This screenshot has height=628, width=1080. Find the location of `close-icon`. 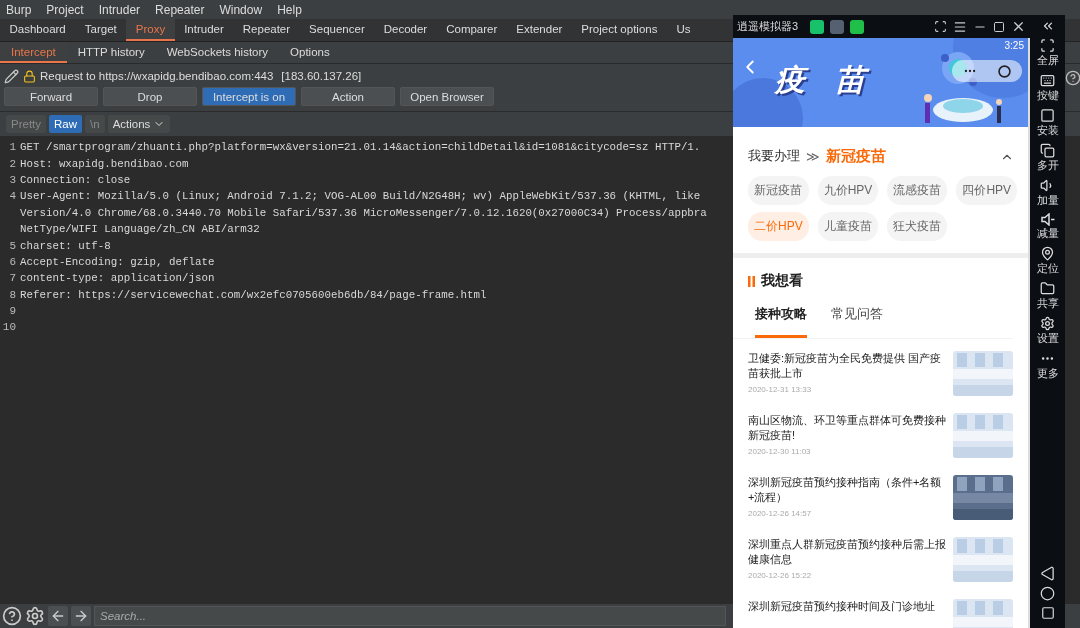

close-icon is located at coordinates (1018, 26).